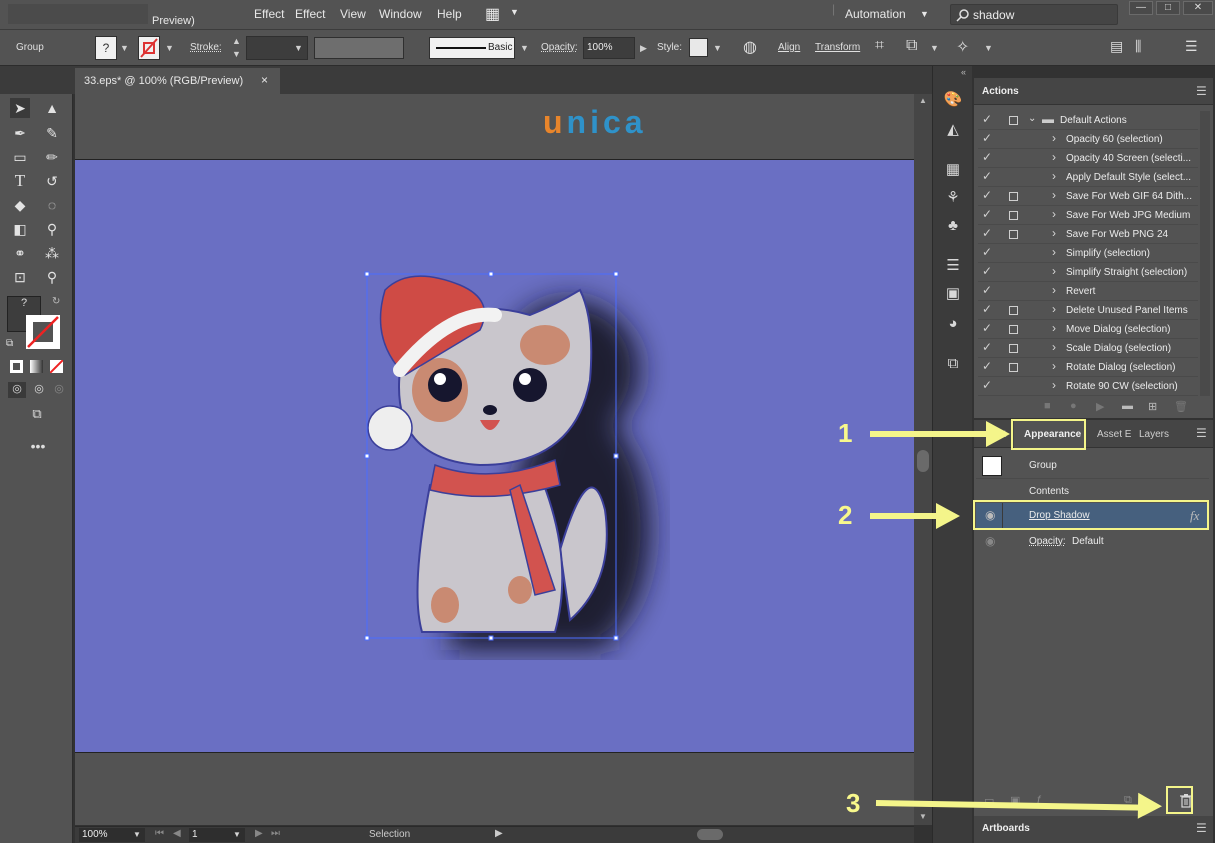  I want to click on action-row: ✓ › Simplify Straight (selection), so click(1088, 272).